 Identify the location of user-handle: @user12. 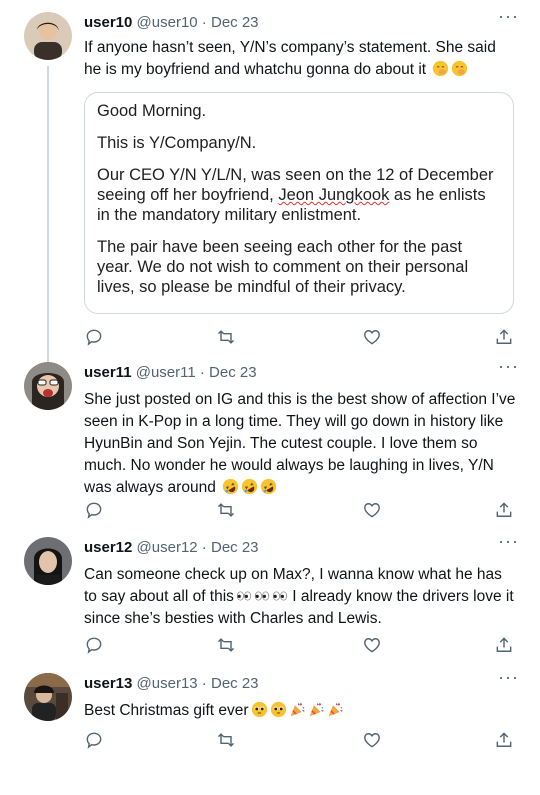
(167, 547).